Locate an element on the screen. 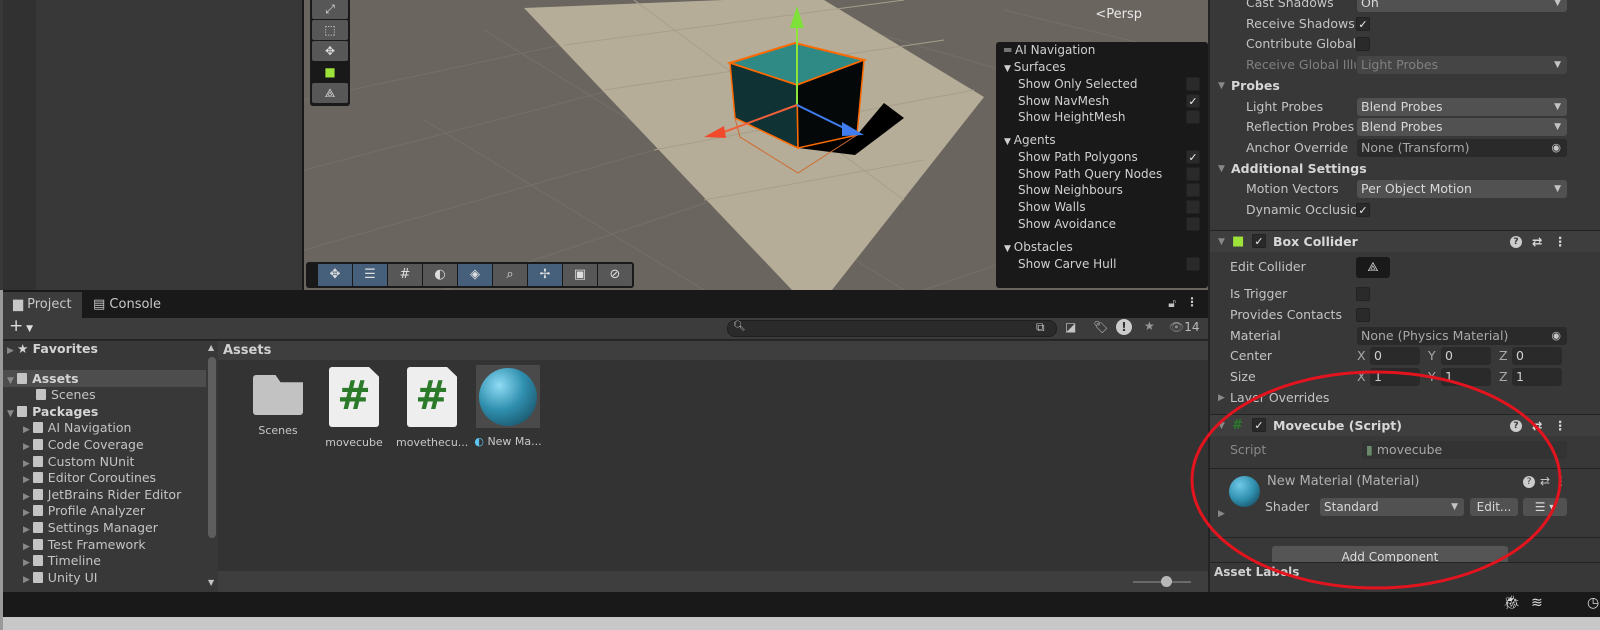  edit-collider-tool-button: ⟁ is located at coordinates (330, 93).